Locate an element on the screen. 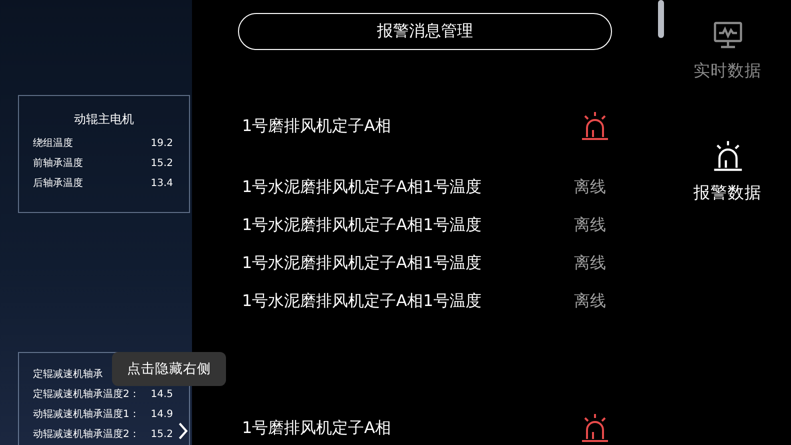 Image resolution: width=791 pixels, height=445 pixels. panel-title-button: 报警消息管理 is located at coordinates (425, 31).